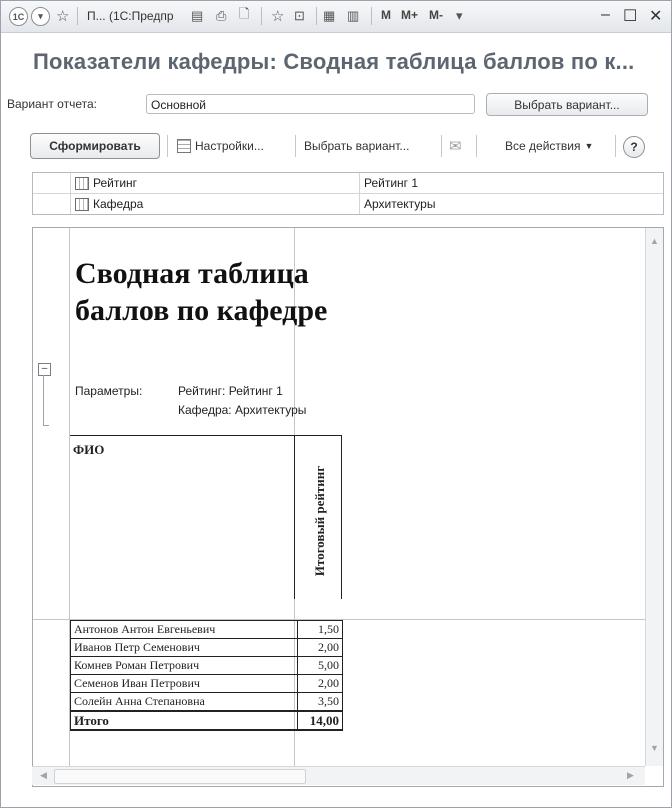 This screenshot has width=672, height=808. I want to click on app-logo-icon: 1С, so click(18, 16).